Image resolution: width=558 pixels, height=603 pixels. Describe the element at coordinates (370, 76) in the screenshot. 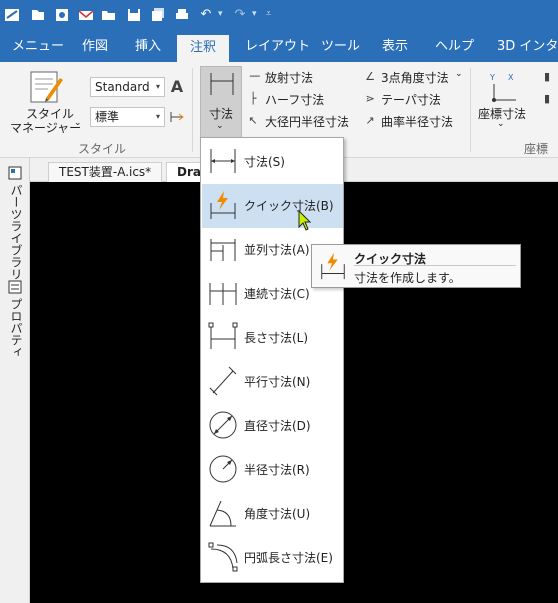

I see `three-point-angle-icon: ∠` at that location.